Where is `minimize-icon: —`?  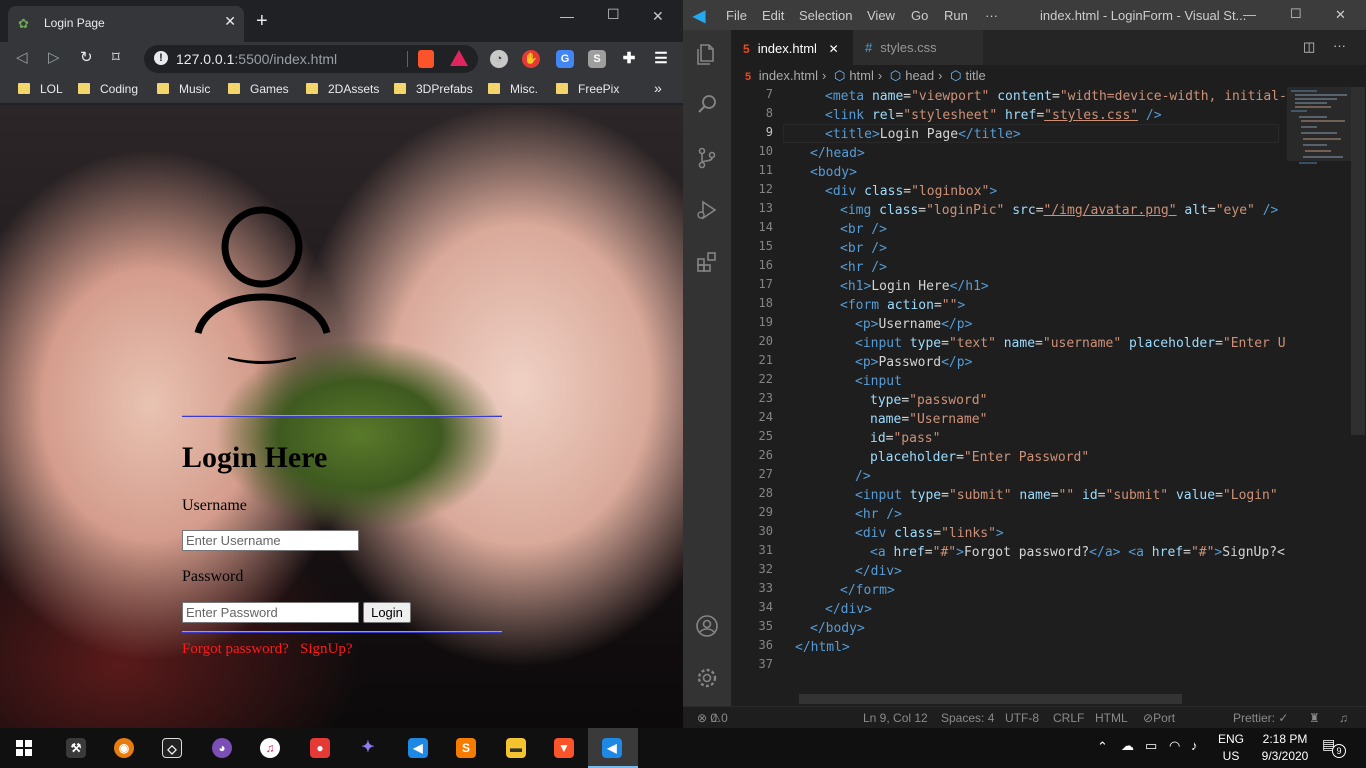 minimize-icon: — is located at coordinates (567, 16).